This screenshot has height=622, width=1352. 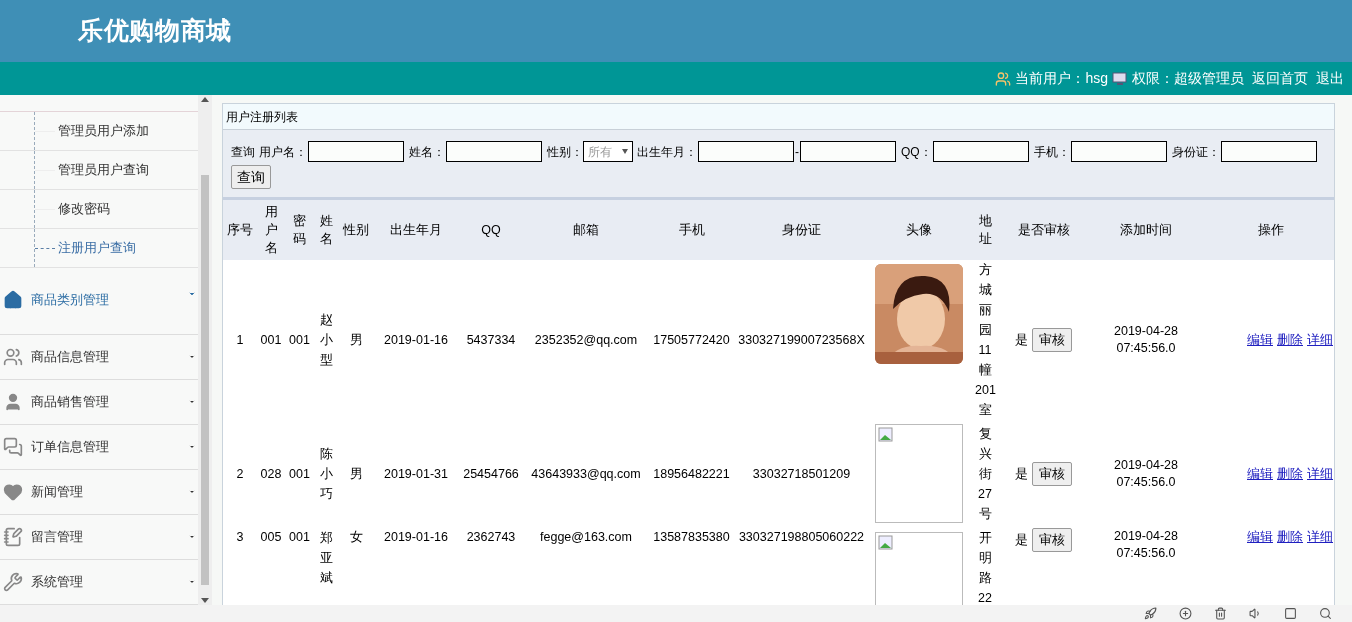 What do you see at coordinates (801, 230) in the screenshot?
I see `column-header: 身份证` at bounding box center [801, 230].